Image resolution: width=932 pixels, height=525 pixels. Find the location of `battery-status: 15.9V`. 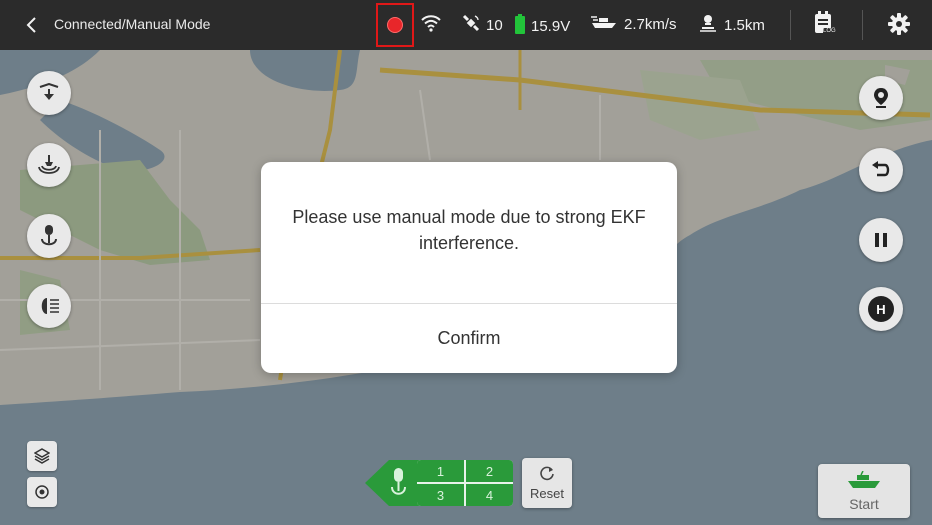

battery-status: 15.9V is located at coordinates (542, 26).